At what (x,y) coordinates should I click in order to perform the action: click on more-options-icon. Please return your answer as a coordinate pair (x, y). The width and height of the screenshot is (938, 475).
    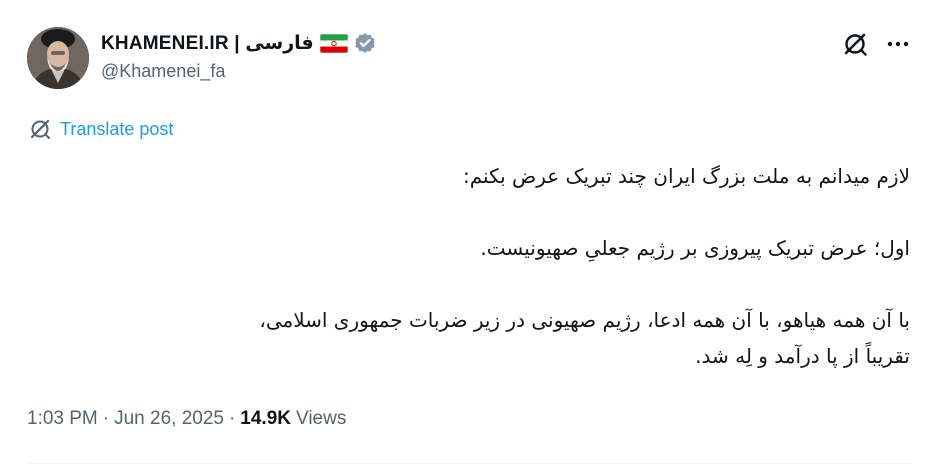
    Looking at the image, I should click on (898, 44).